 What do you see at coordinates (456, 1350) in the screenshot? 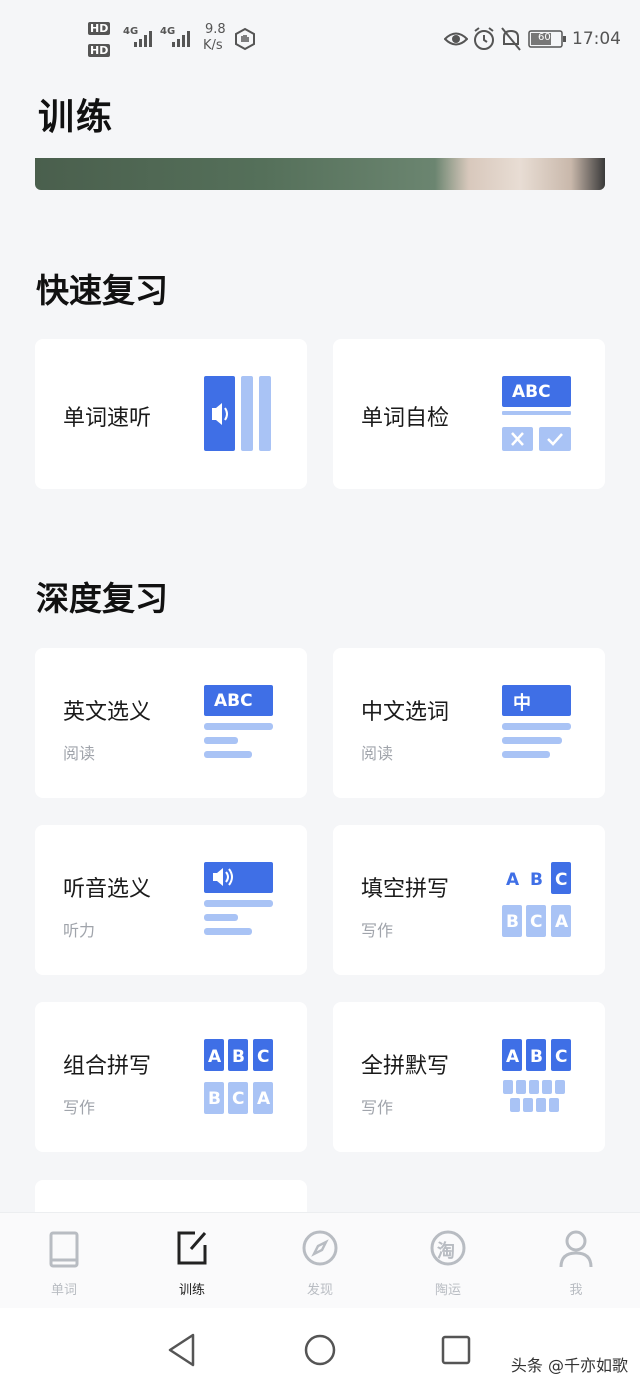
I see `recents-icon` at bounding box center [456, 1350].